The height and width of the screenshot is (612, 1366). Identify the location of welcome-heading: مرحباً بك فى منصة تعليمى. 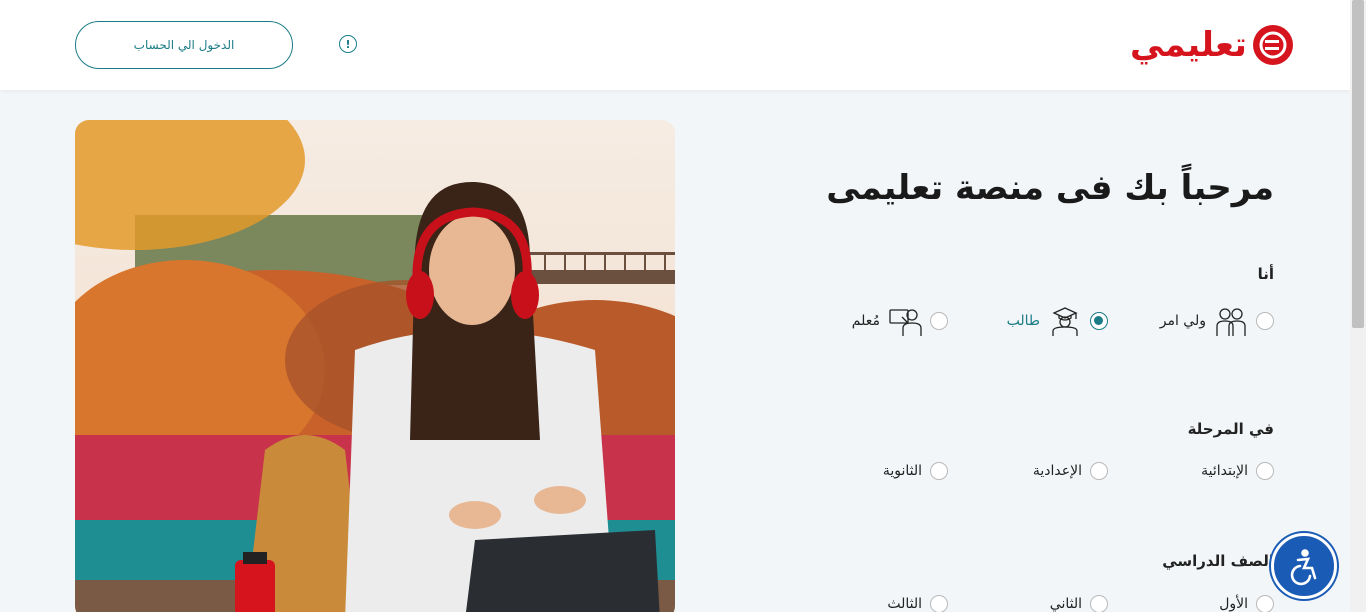
(1050, 188).